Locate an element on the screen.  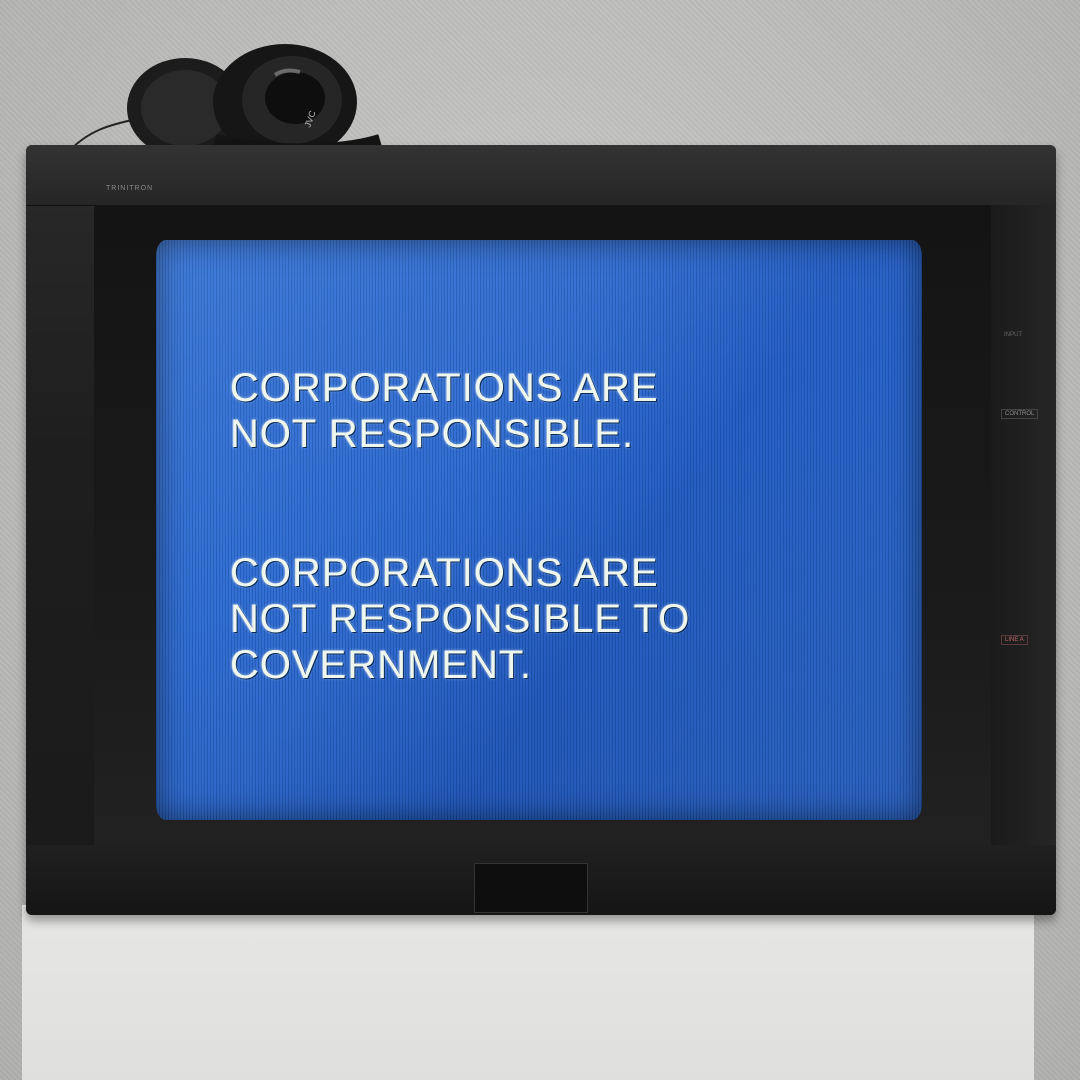
tv-input-label: INPUT is located at coordinates (1013, 335).